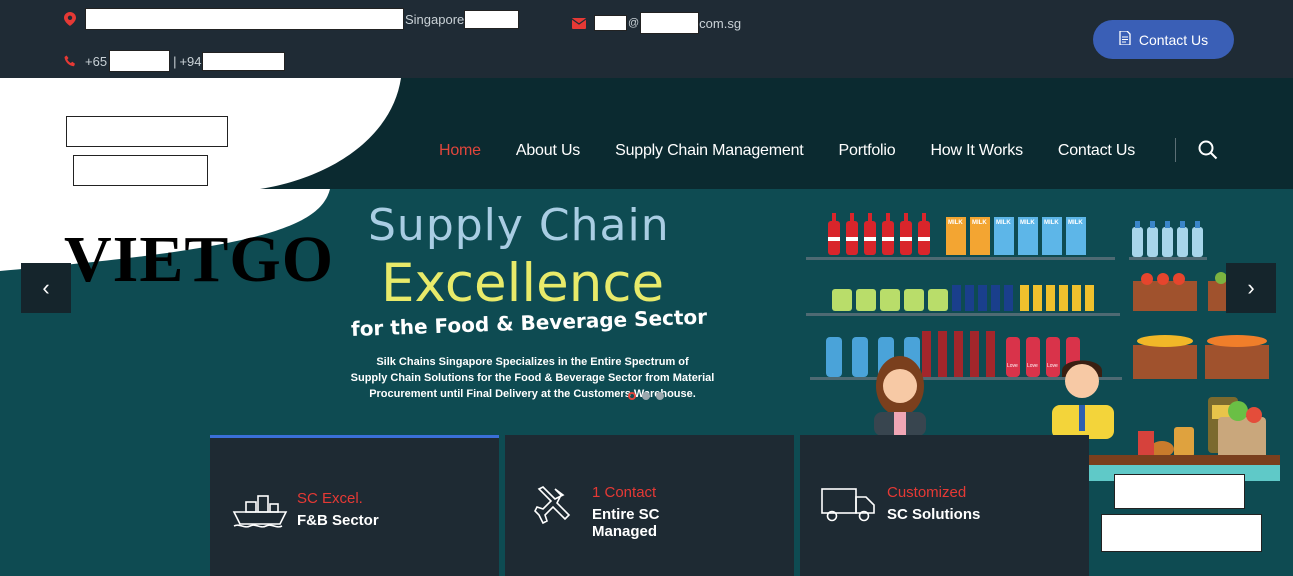  I want to click on phone-icon, so click(70, 61).